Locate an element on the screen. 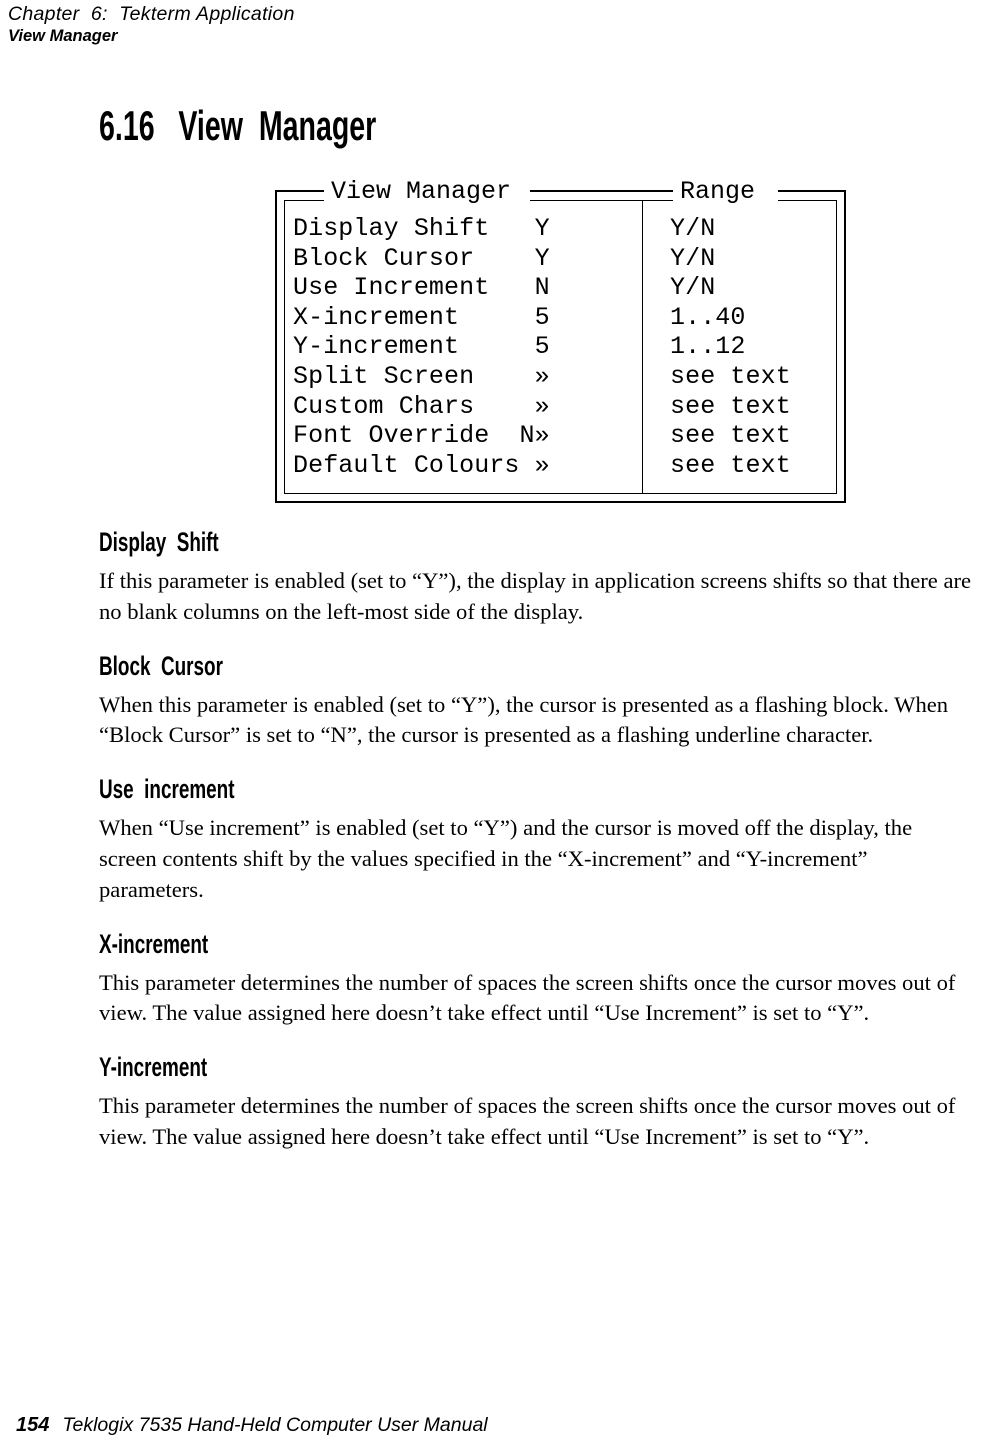 This screenshot has width=996, height=1451. screen-title-range: Range is located at coordinates (718, 192).